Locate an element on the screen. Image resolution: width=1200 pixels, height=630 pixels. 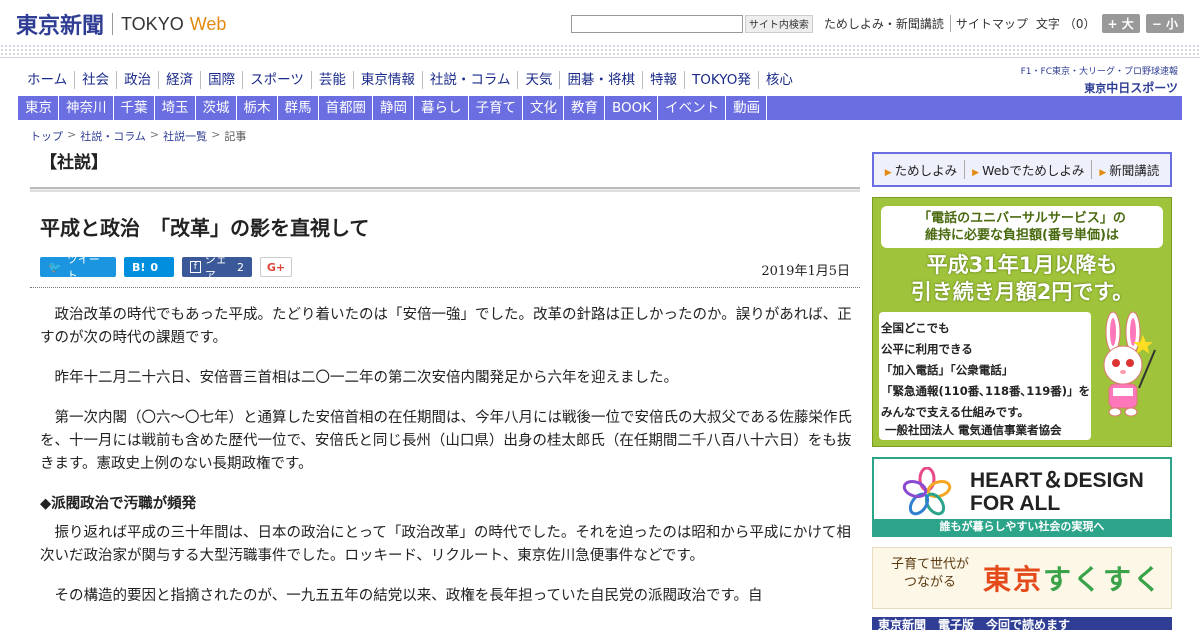
region-nav: 東京 神奈川 千葉 埼玉 茨城 栃木 群馬 首都圏 静岡 暮らし 子育て 文化 教育 BOOK イベント 動画 is located at coordinates (600, 108).